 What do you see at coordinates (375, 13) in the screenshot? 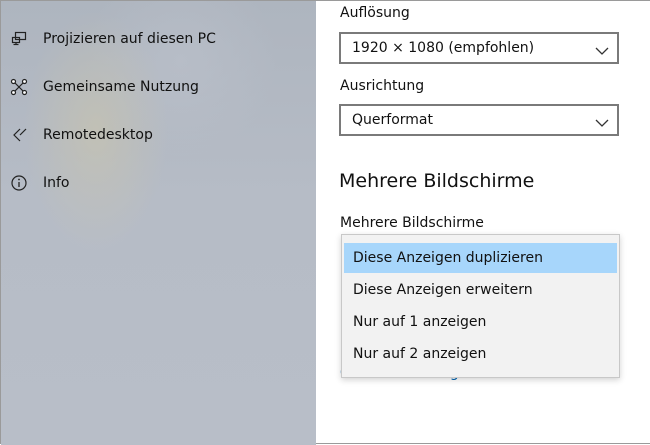
I see `resolution-label: Auflösung` at bounding box center [375, 13].